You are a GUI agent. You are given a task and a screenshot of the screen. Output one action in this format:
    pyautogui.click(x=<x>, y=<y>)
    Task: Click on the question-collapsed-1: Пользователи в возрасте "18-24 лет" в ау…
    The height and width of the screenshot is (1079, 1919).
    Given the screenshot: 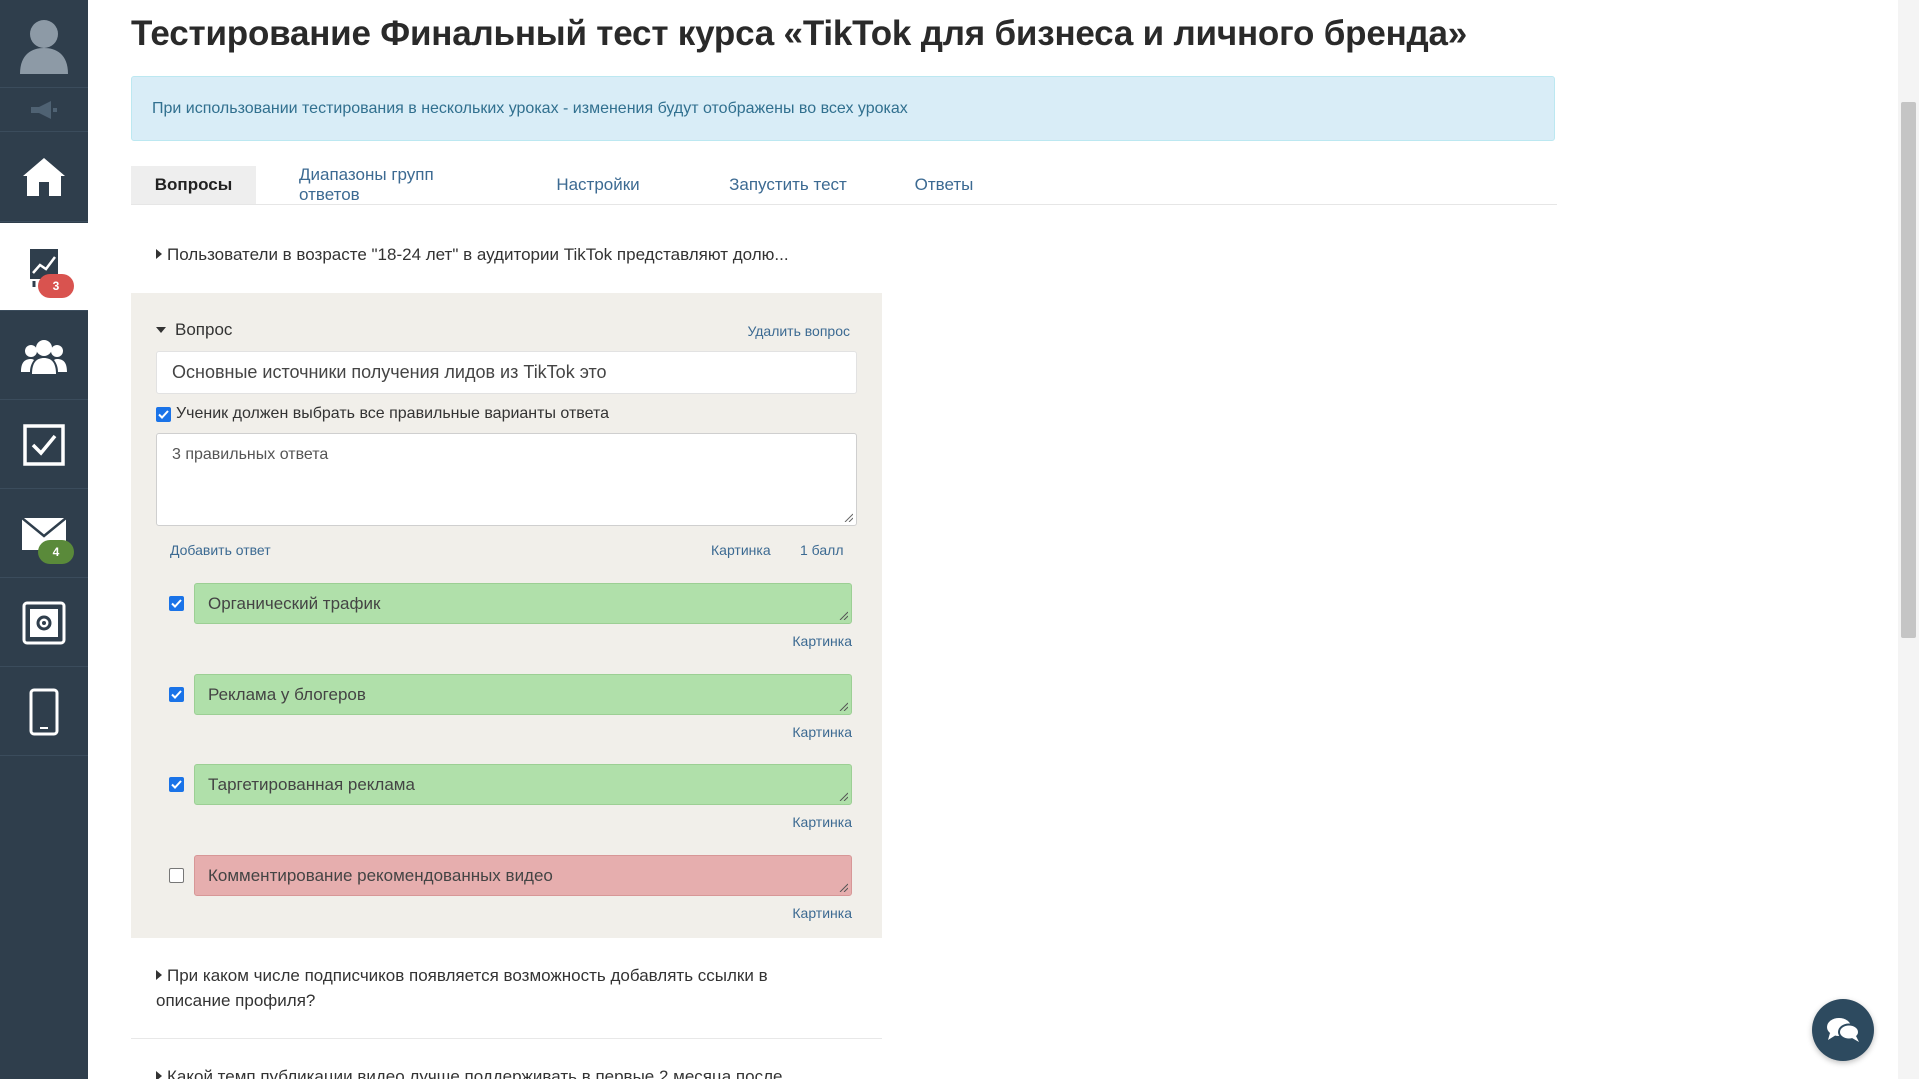 What is the action you would take?
    pyautogui.click(x=472, y=254)
    